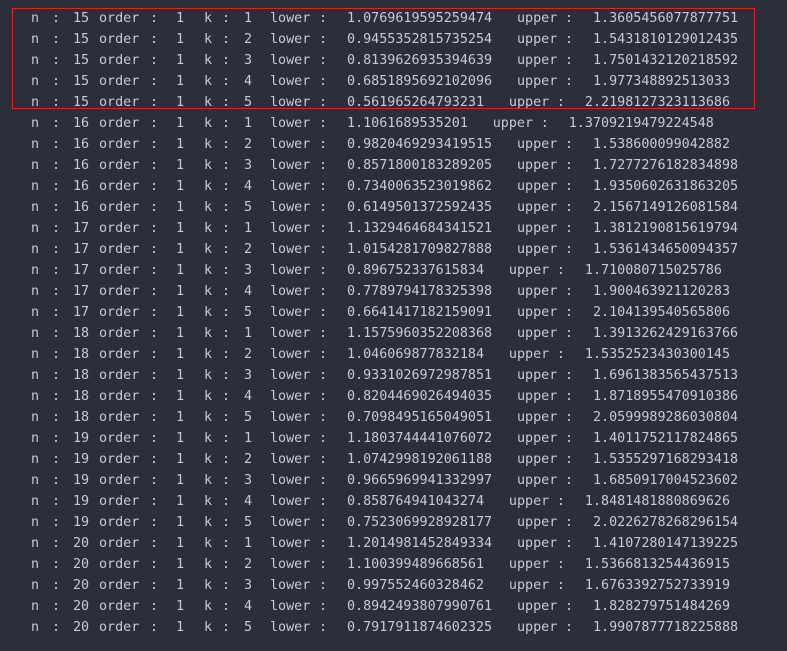 The height and width of the screenshot is (651, 787). What do you see at coordinates (248, 606) in the screenshot?
I see `k-value: 4` at bounding box center [248, 606].